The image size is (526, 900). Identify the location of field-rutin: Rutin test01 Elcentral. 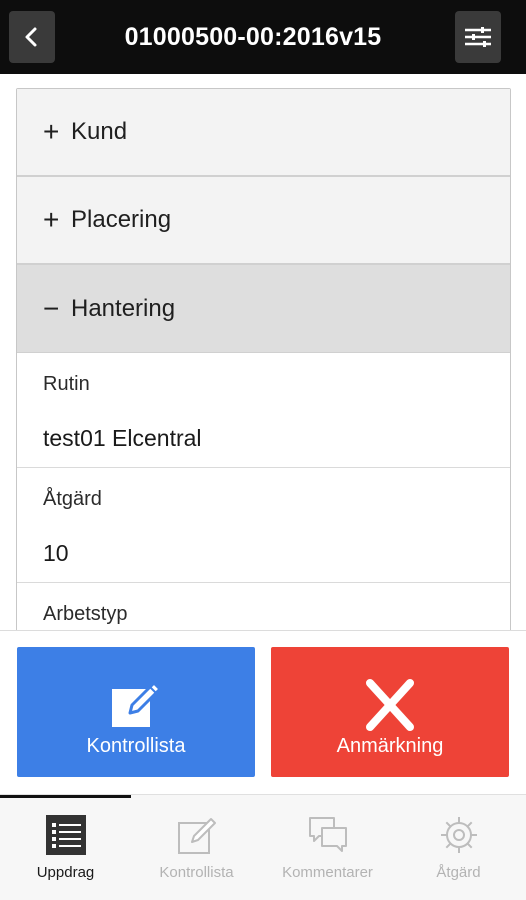
(263, 410).